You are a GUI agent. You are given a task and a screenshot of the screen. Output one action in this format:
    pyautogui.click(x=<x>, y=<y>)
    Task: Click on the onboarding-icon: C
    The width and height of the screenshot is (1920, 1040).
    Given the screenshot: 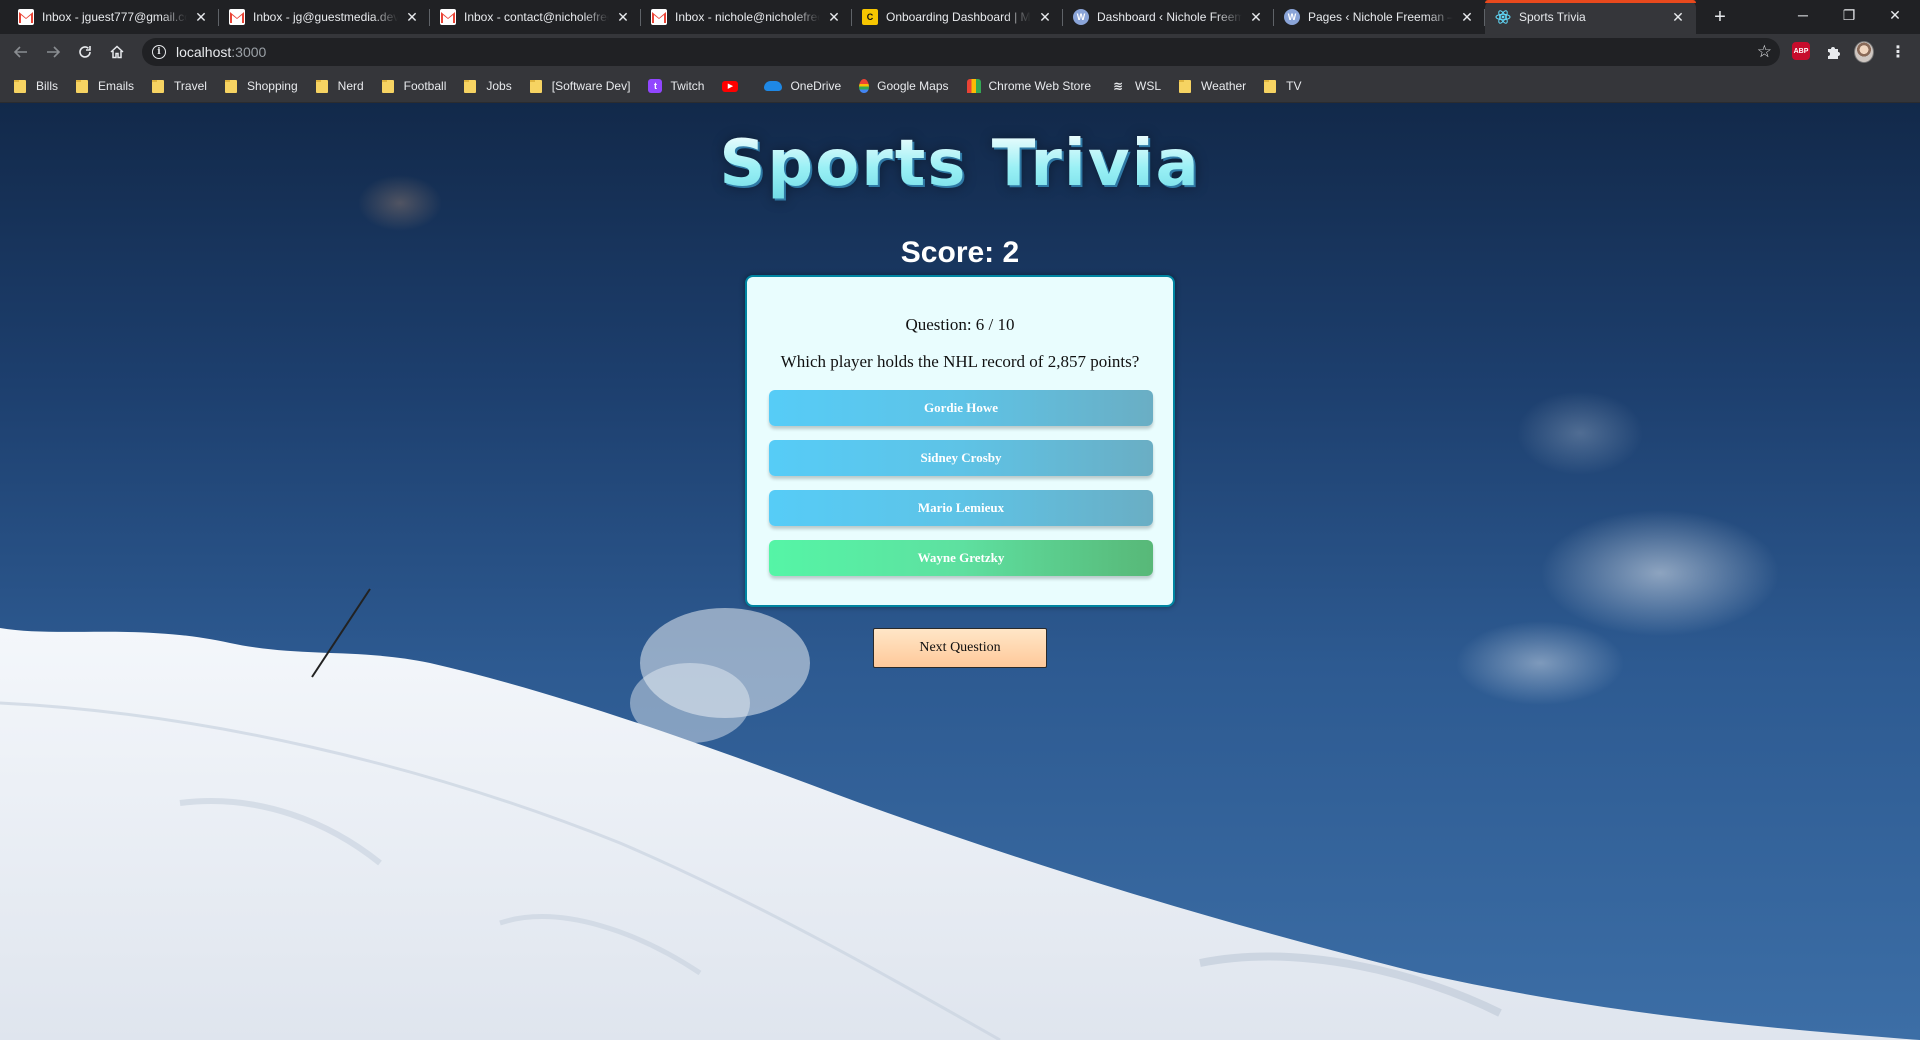 What is the action you would take?
    pyautogui.click(x=870, y=17)
    